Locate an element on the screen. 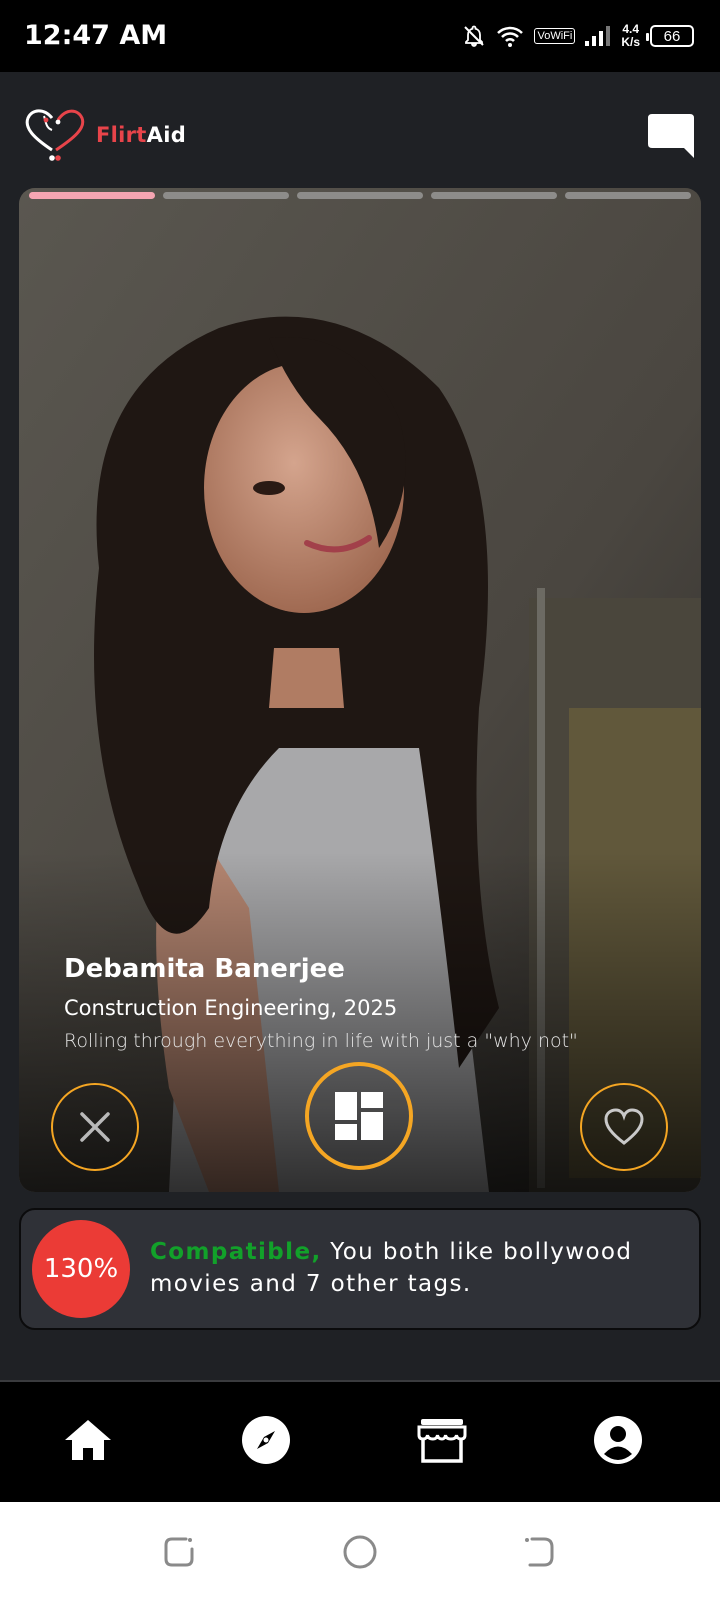 The width and height of the screenshot is (720, 1600). close-icon is located at coordinates (95, 1127).